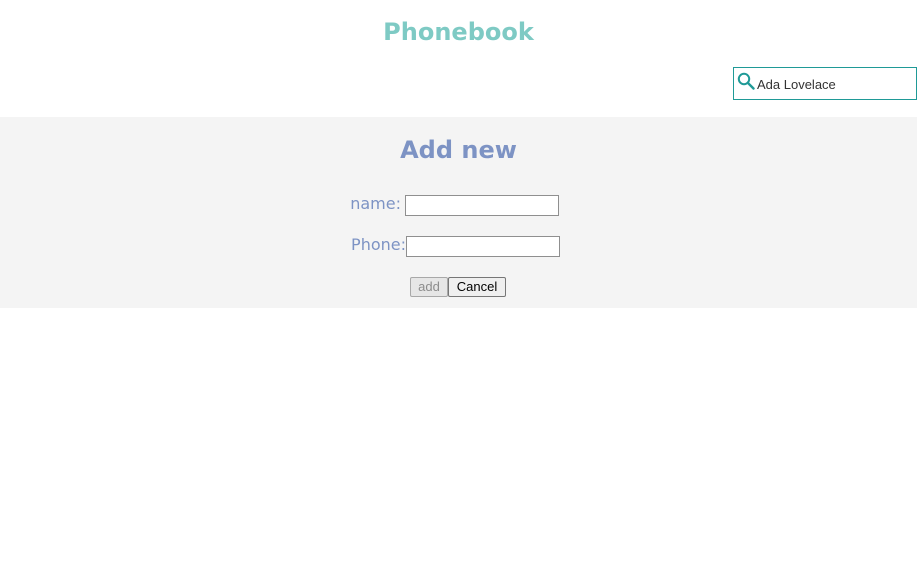 This screenshot has height=578, width=917. What do you see at coordinates (429, 287) in the screenshot?
I see `add-button: add` at bounding box center [429, 287].